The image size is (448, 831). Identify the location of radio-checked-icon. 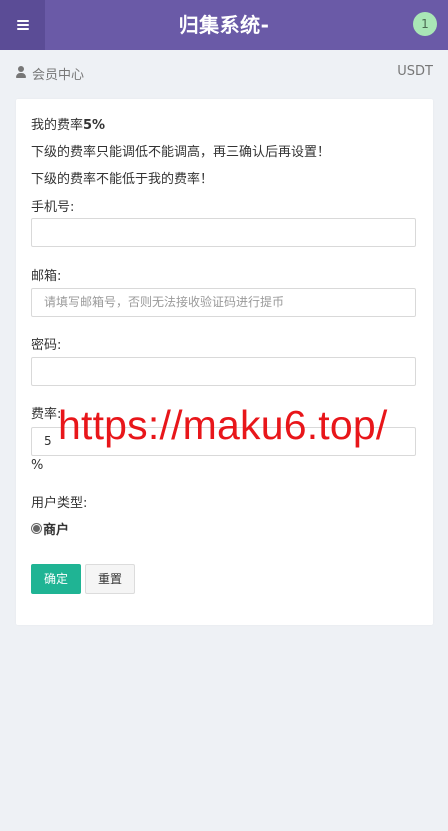
(36, 528).